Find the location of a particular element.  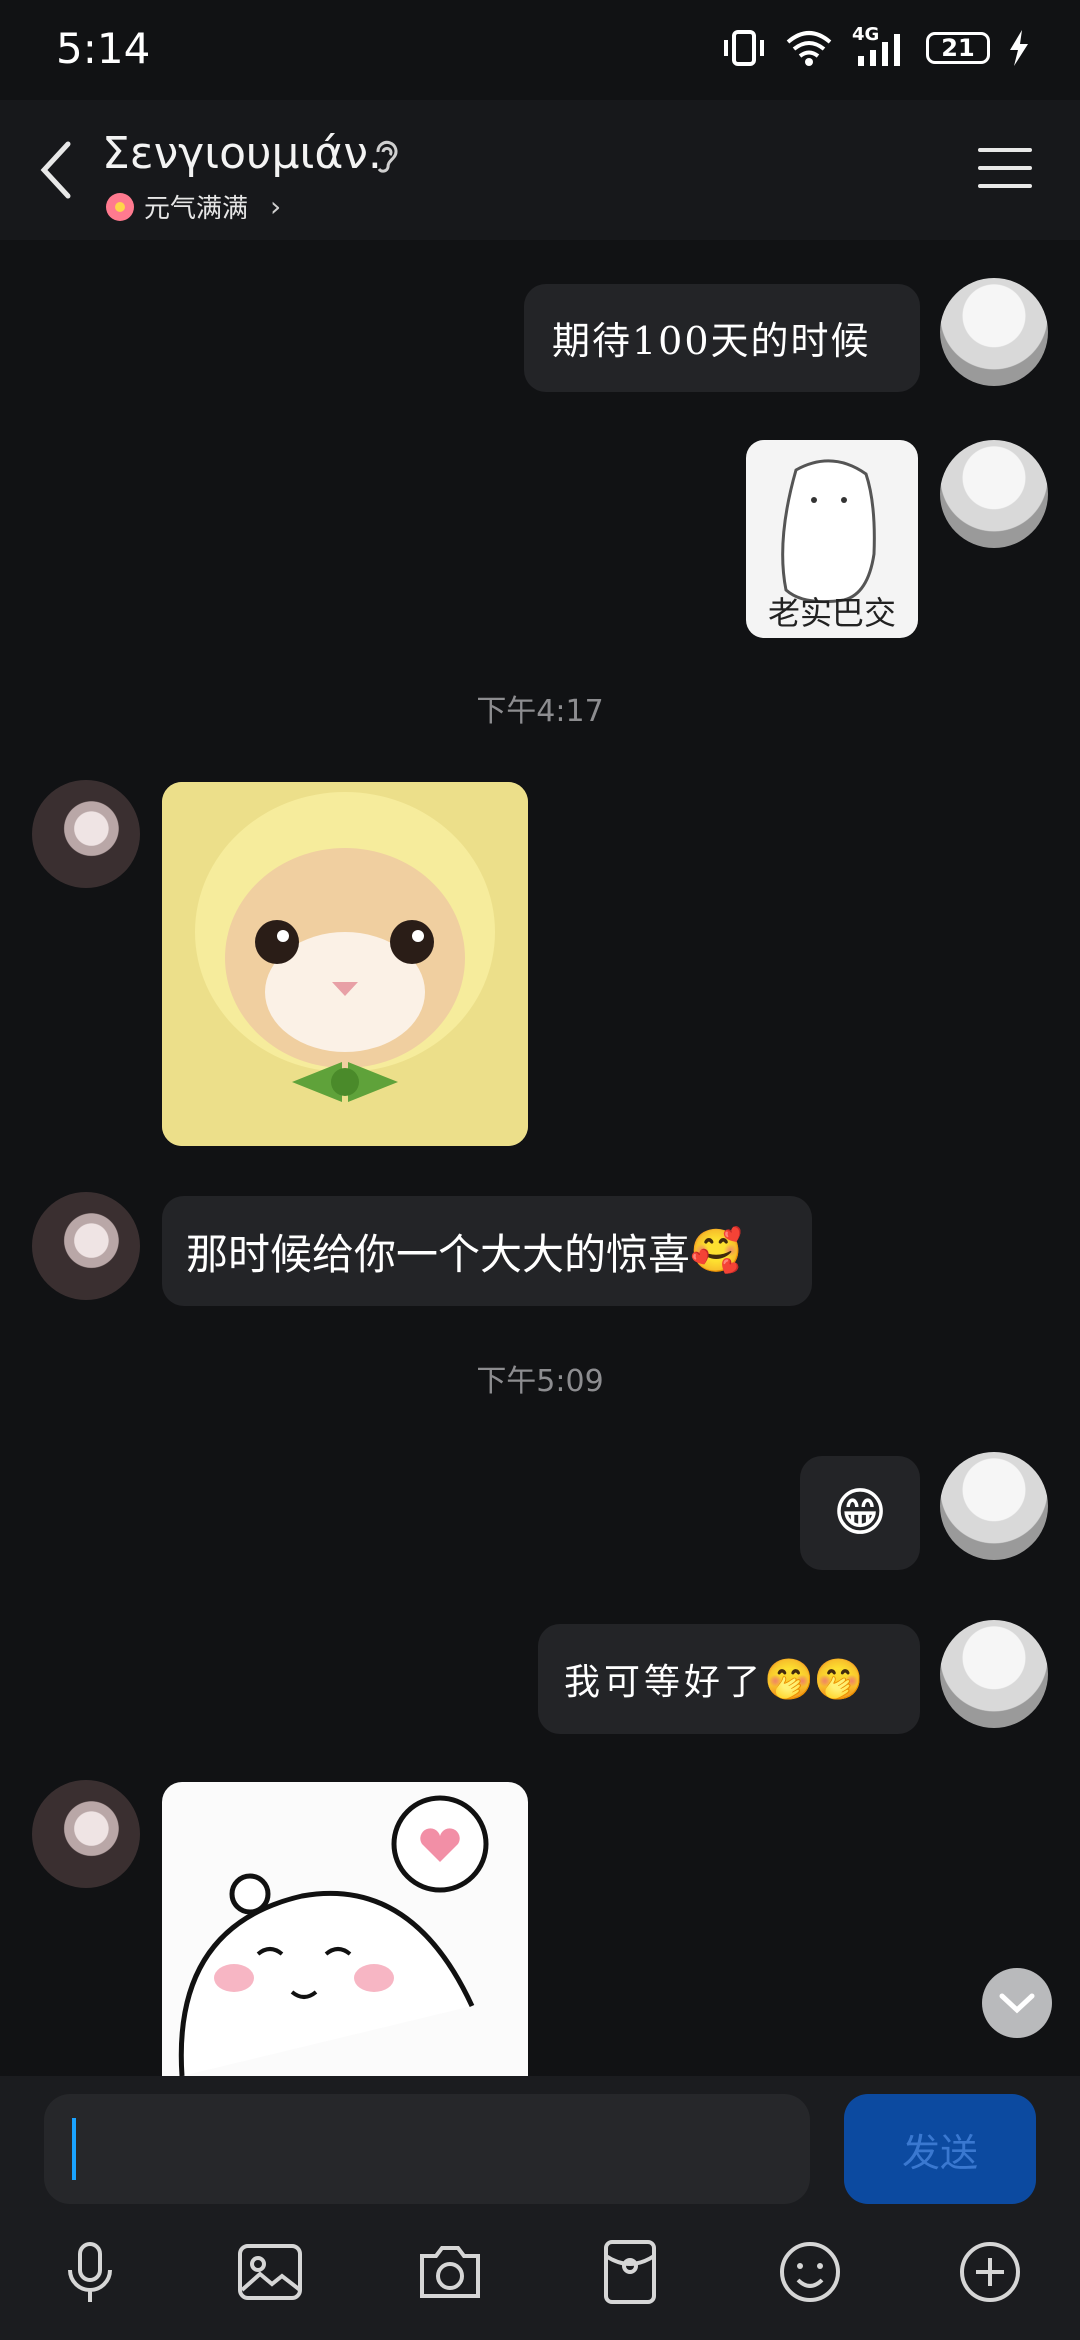

message-bubble-incoming: 那时候给你一个大大的惊喜 🥰 is located at coordinates (487, 1251).